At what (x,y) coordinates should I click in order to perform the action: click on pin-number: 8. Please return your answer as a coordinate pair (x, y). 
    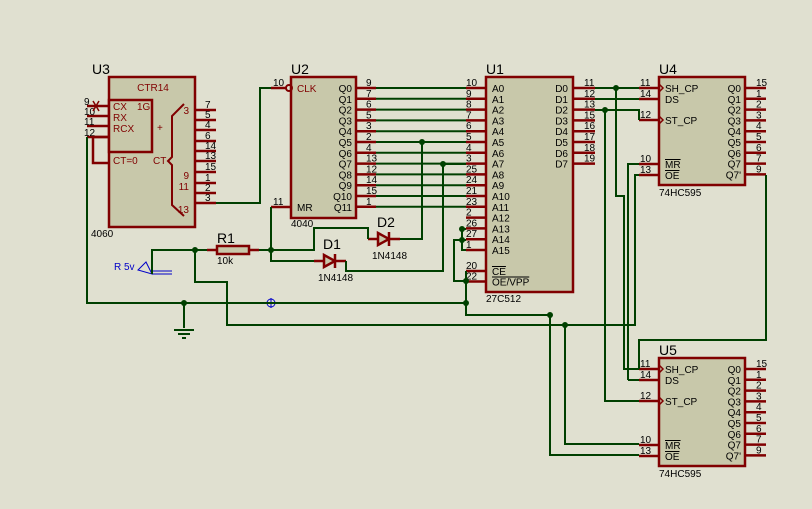
    Looking at the image, I should click on (469, 105).